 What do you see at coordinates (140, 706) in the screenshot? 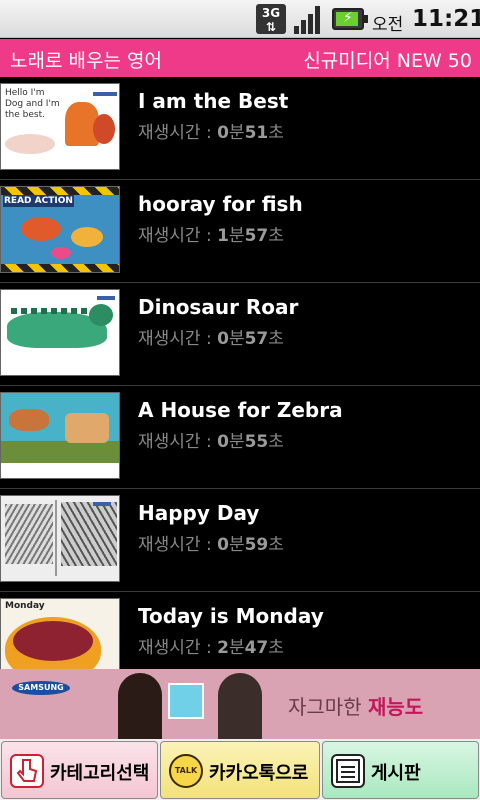
I see `model-woman-image` at bounding box center [140, 706].